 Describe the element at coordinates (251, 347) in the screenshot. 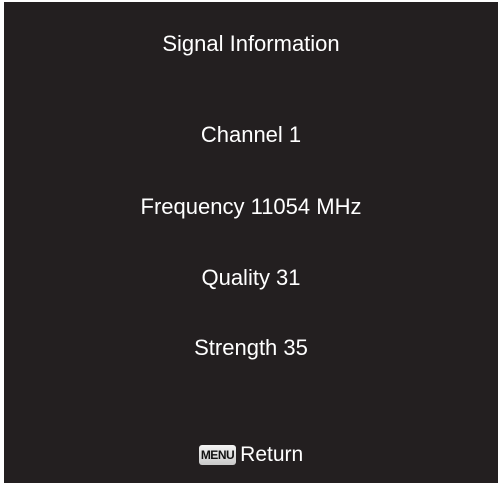

I see `strength-value: Strength 35` at that location.